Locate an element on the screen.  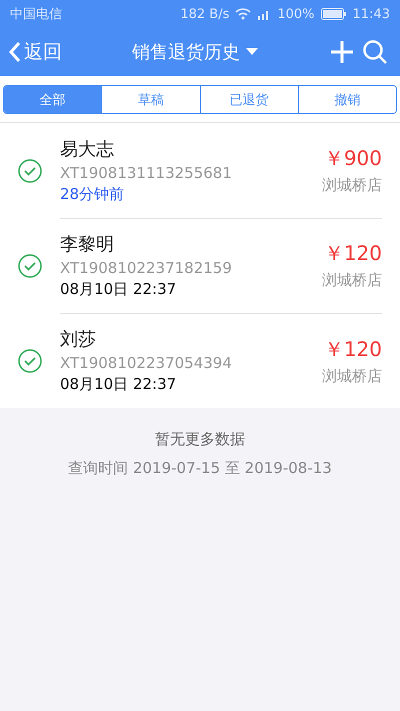
battery-level: 100% is located at coordinates (296, 14).